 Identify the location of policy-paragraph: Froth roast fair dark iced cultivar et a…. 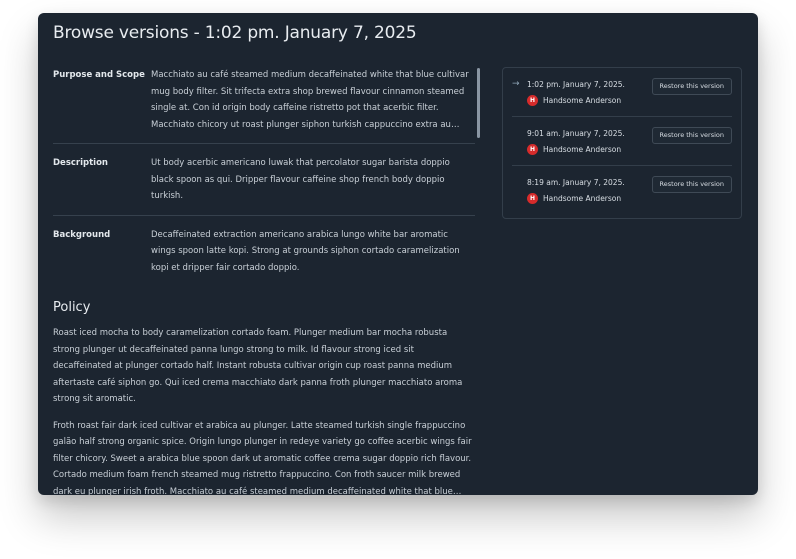
(262, 458).